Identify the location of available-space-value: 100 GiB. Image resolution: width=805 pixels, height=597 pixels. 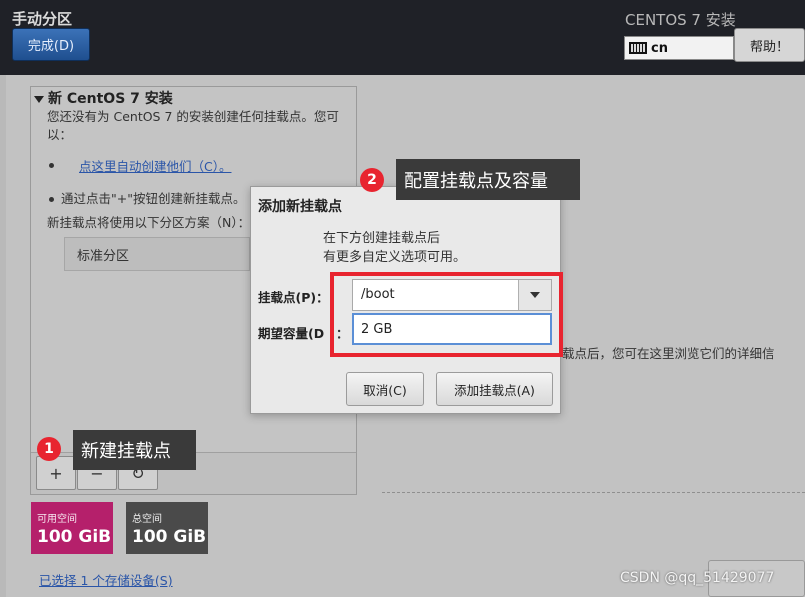
(74, 537).